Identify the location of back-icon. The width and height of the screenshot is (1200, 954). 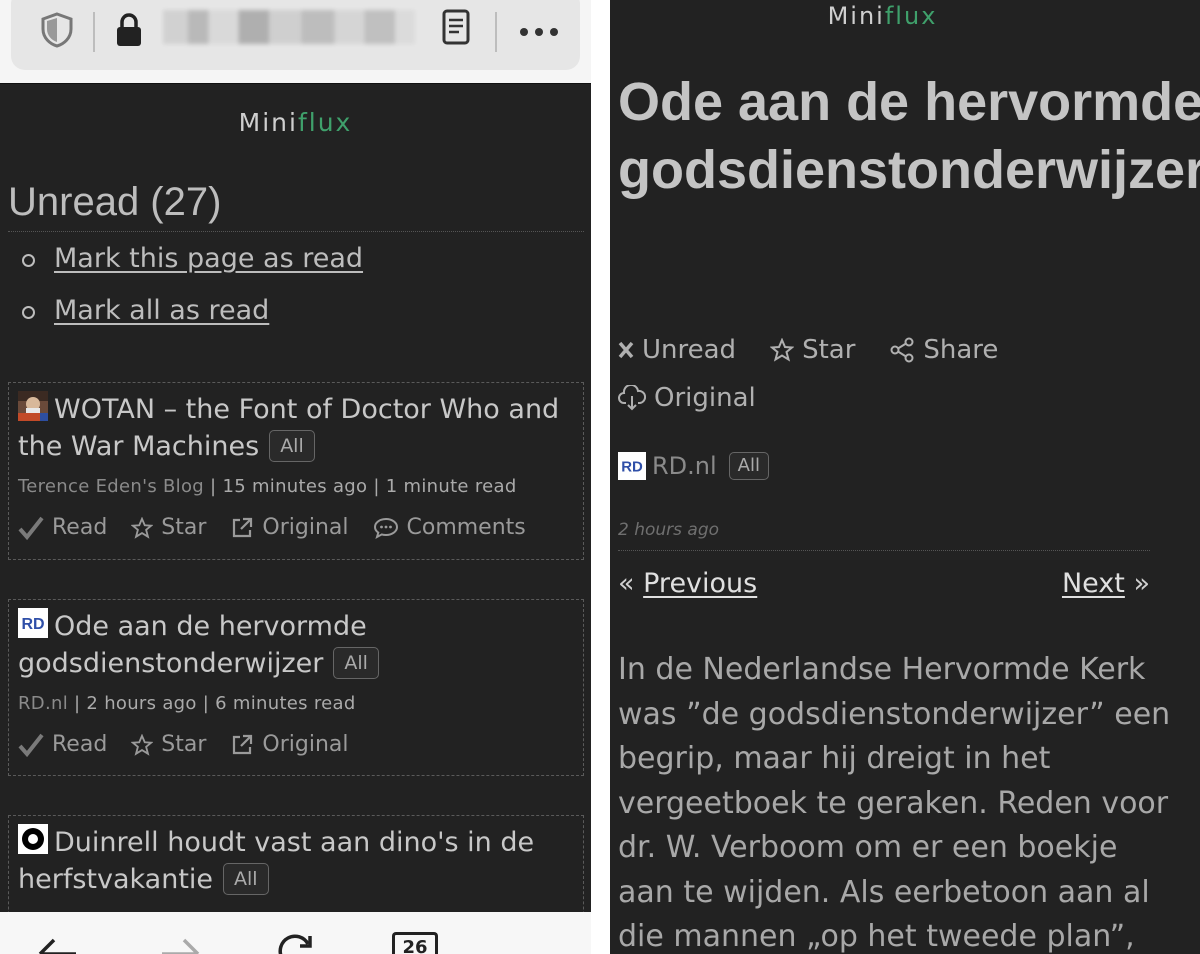
(56, 943).